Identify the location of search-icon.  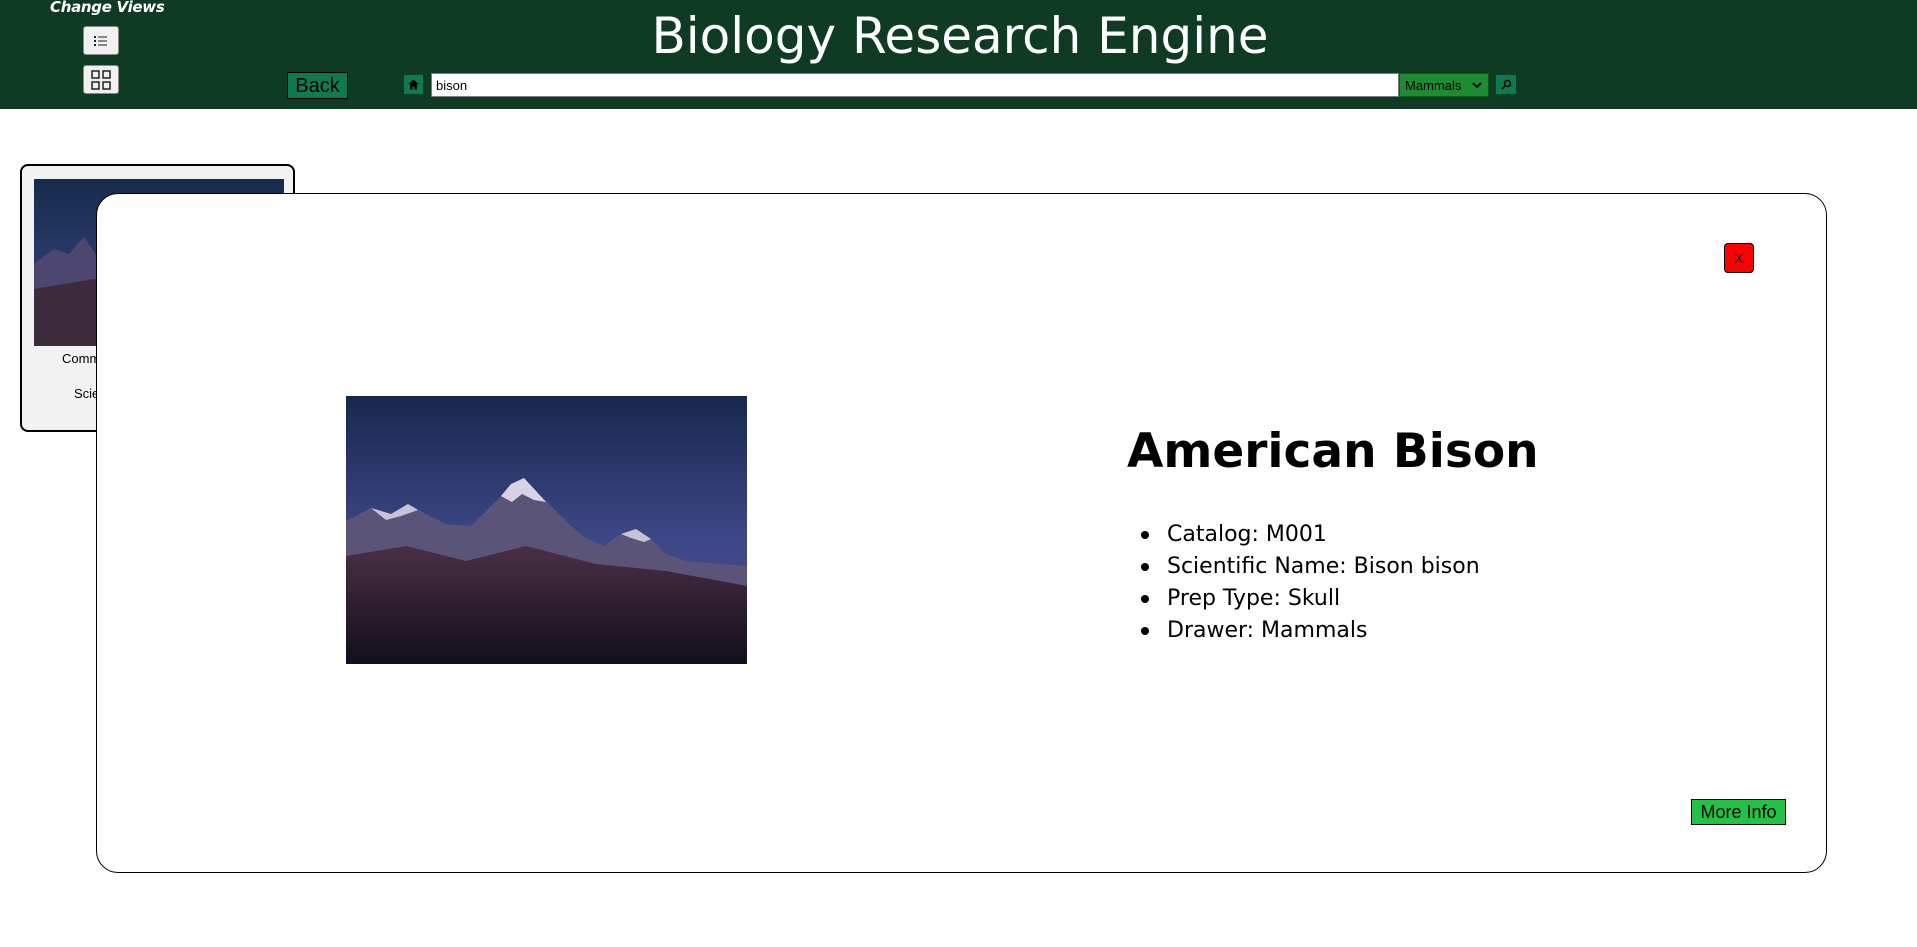
(1505, 84).